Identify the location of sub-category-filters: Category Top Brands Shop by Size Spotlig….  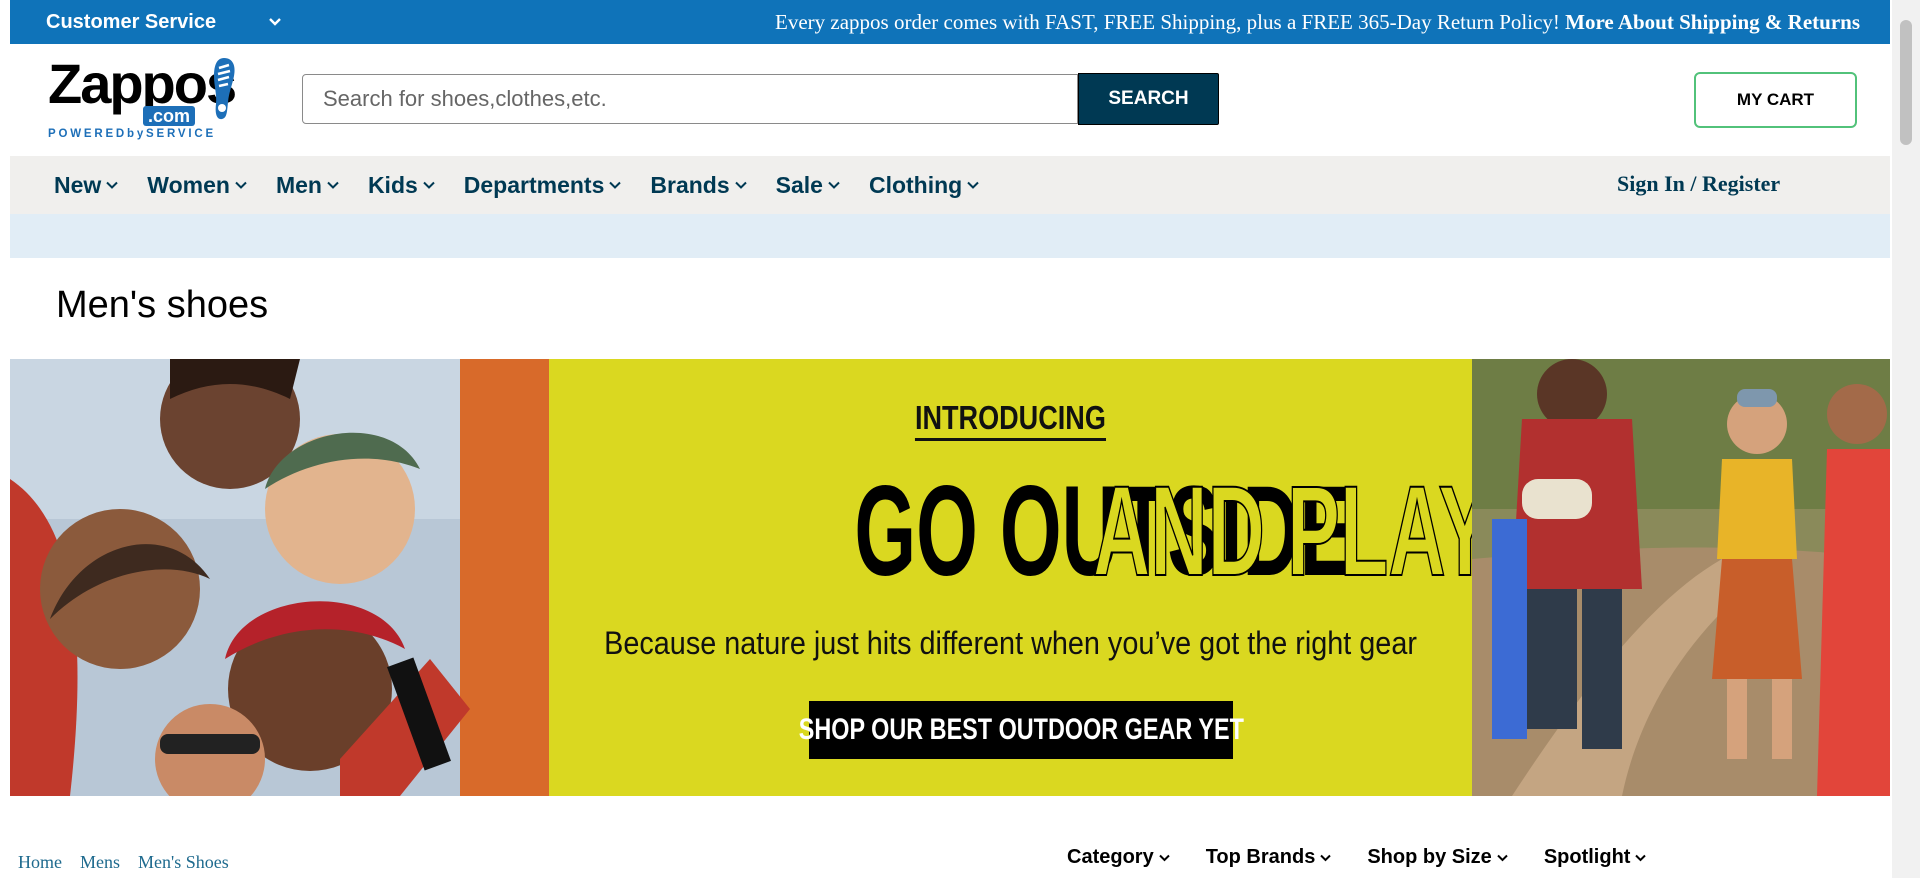
(1357, 857).